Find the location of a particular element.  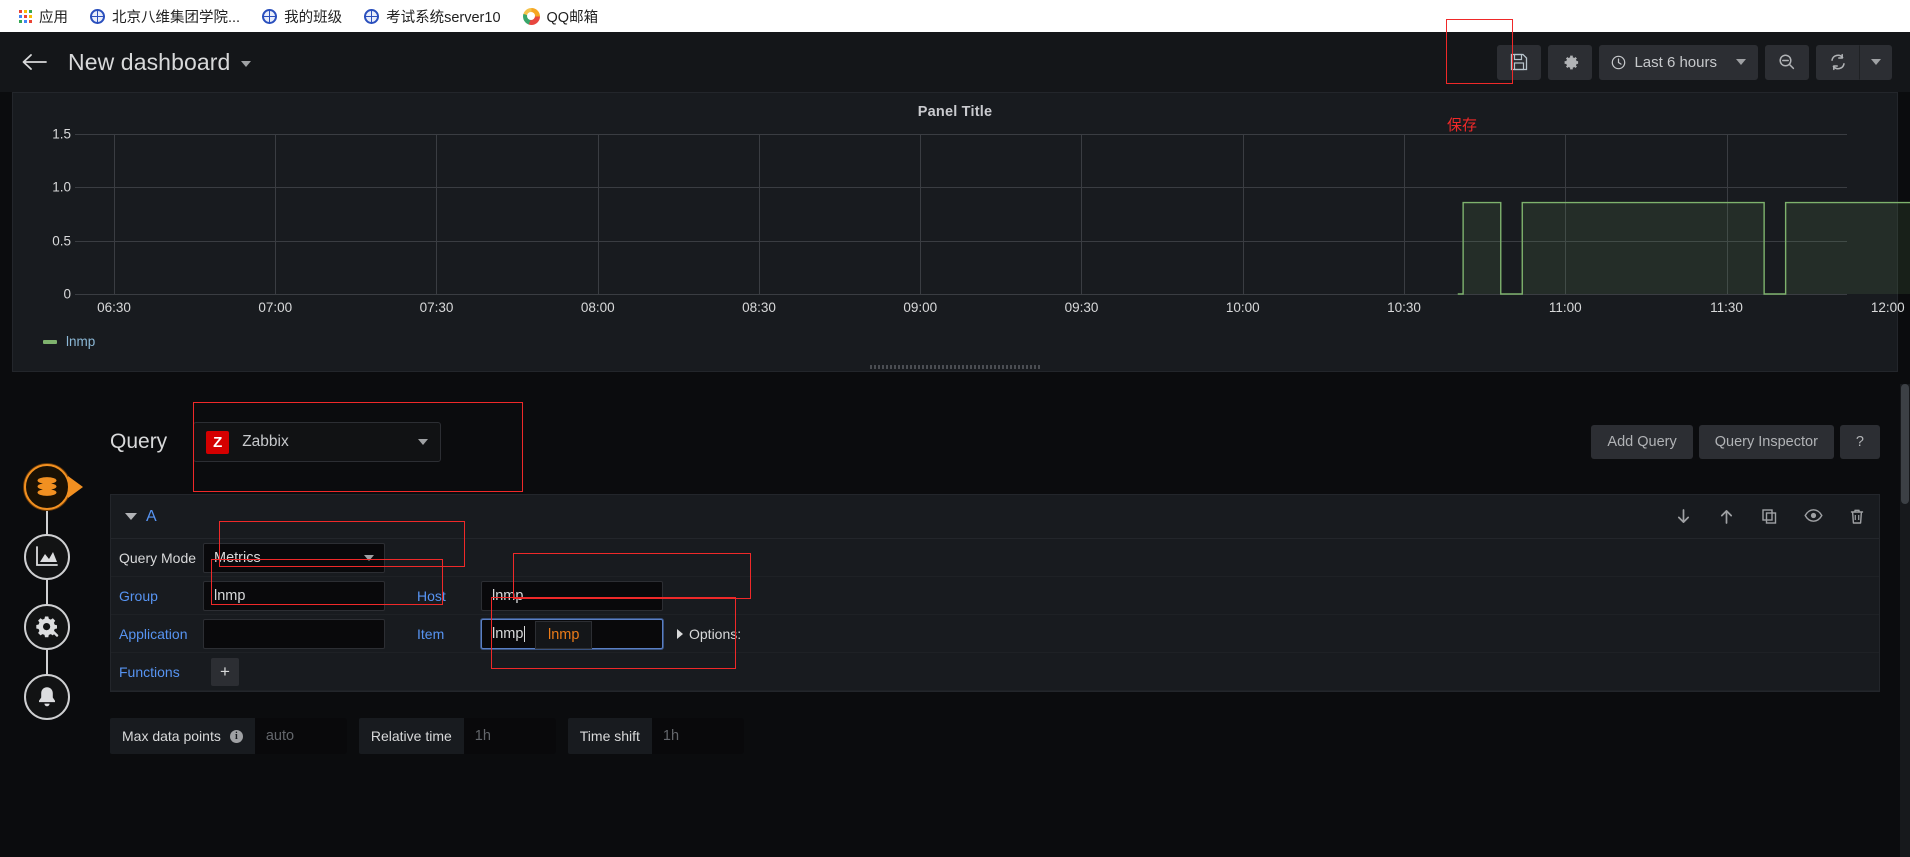

query-inspector-button: Query Inspector is located at coordinates (1766, 442).